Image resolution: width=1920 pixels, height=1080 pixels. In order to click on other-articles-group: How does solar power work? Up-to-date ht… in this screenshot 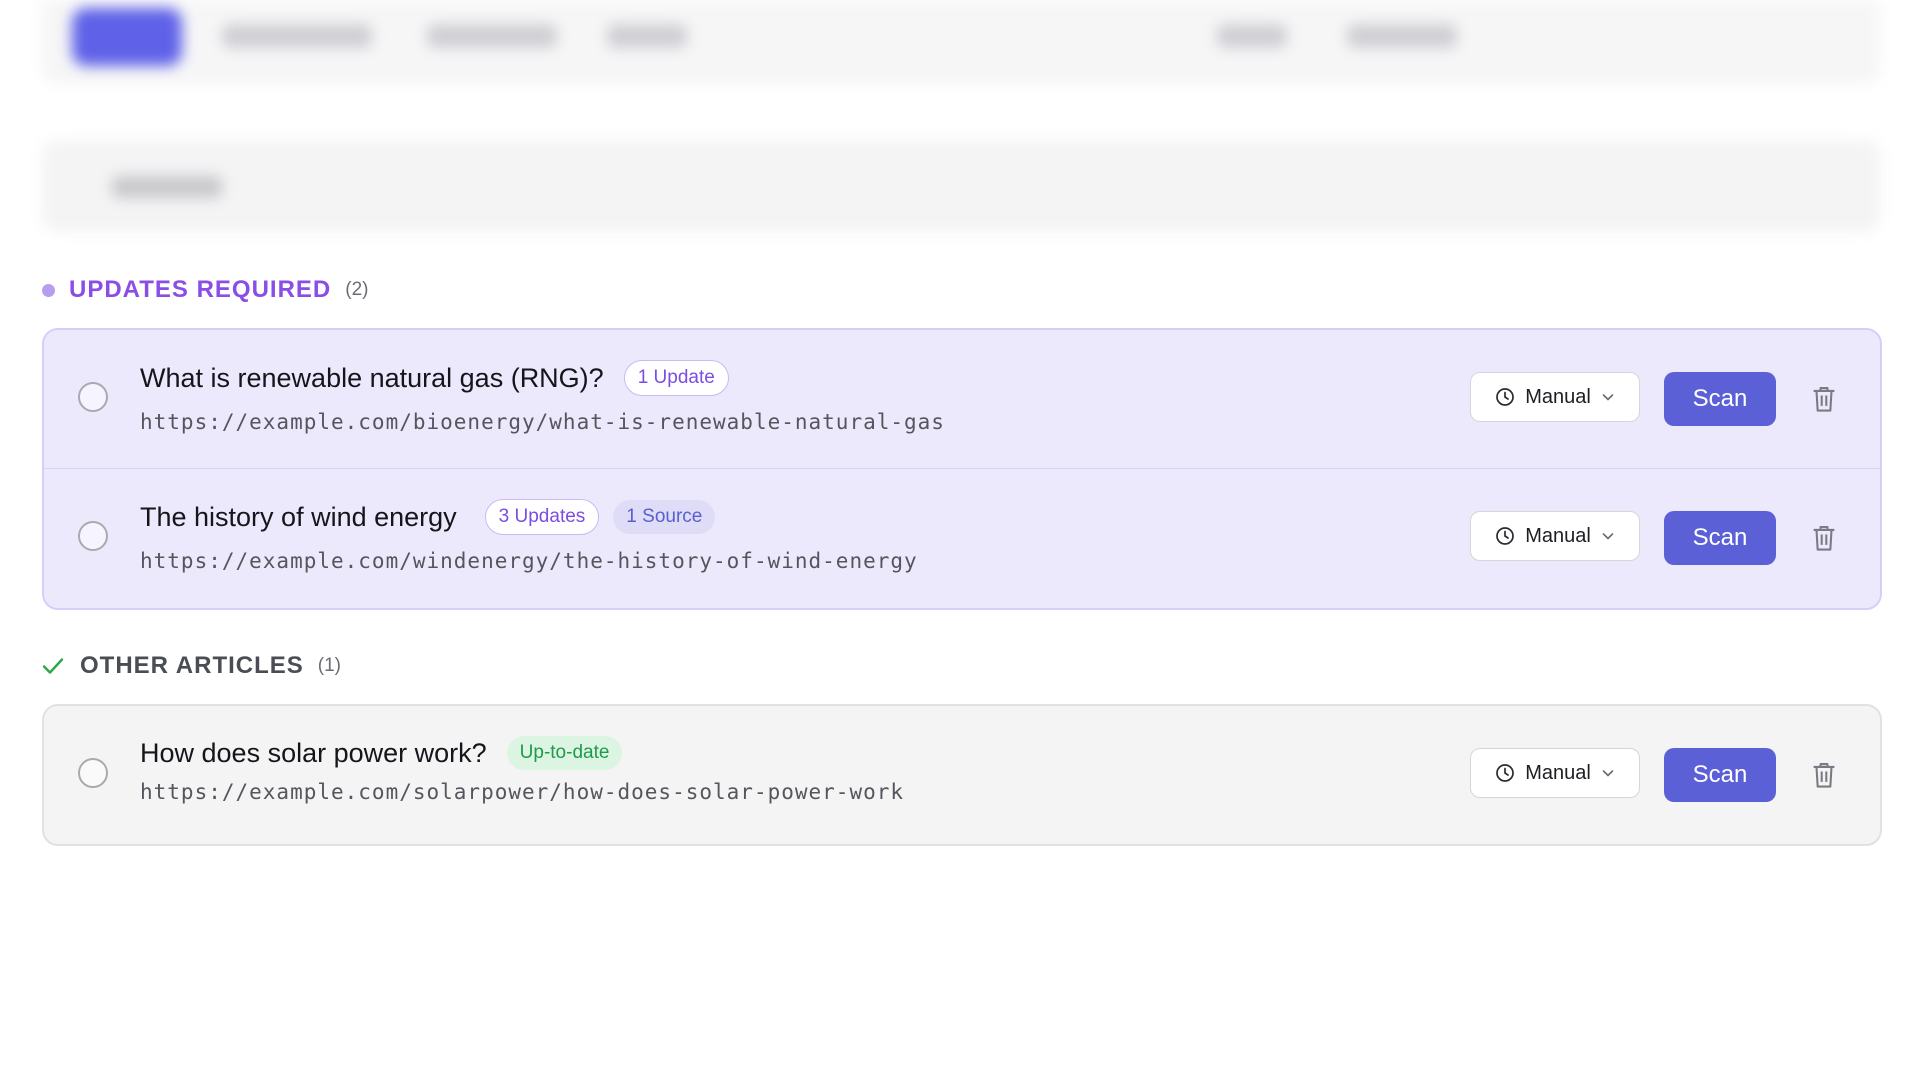, I will do `click(962, 775)`.